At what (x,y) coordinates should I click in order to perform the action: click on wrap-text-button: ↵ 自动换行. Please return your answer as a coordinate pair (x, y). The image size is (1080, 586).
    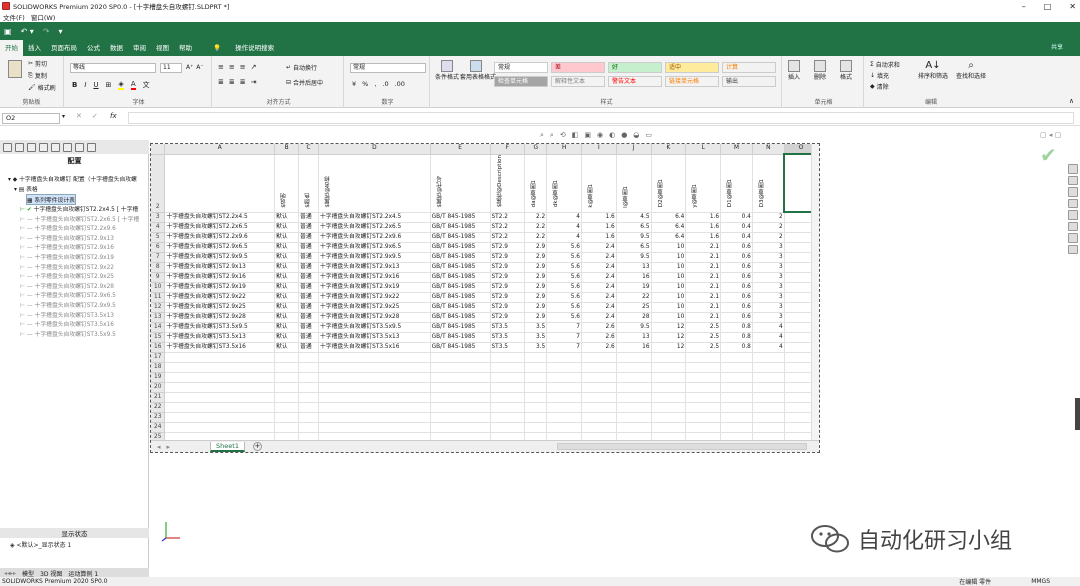
    Looking at the image, I should click on (301, 67).